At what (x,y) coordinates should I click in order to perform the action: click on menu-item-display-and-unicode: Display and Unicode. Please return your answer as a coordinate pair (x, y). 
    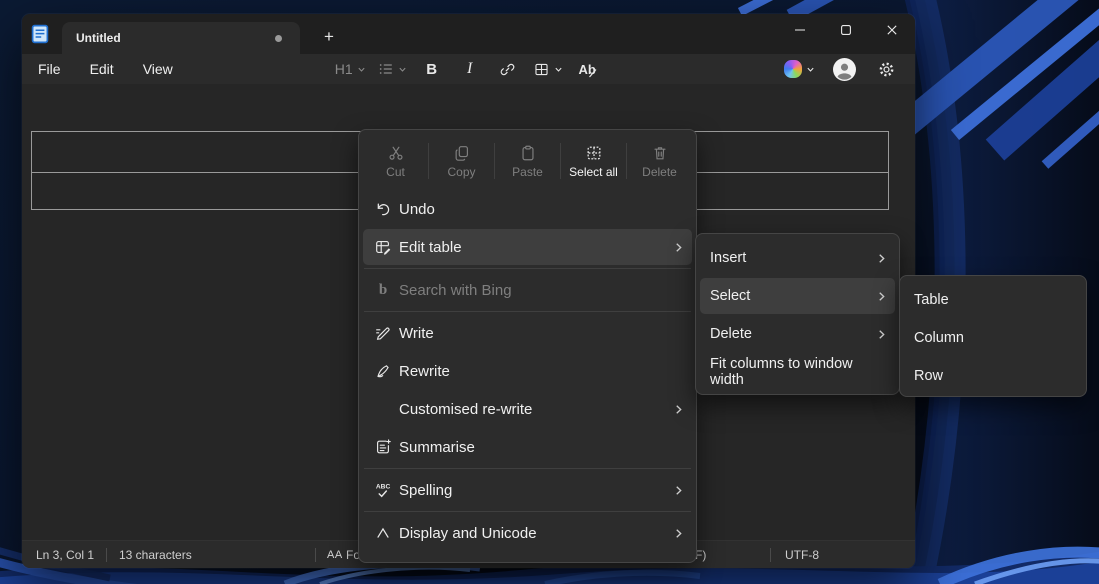
    Looking at the image, I should click on (527, 533).